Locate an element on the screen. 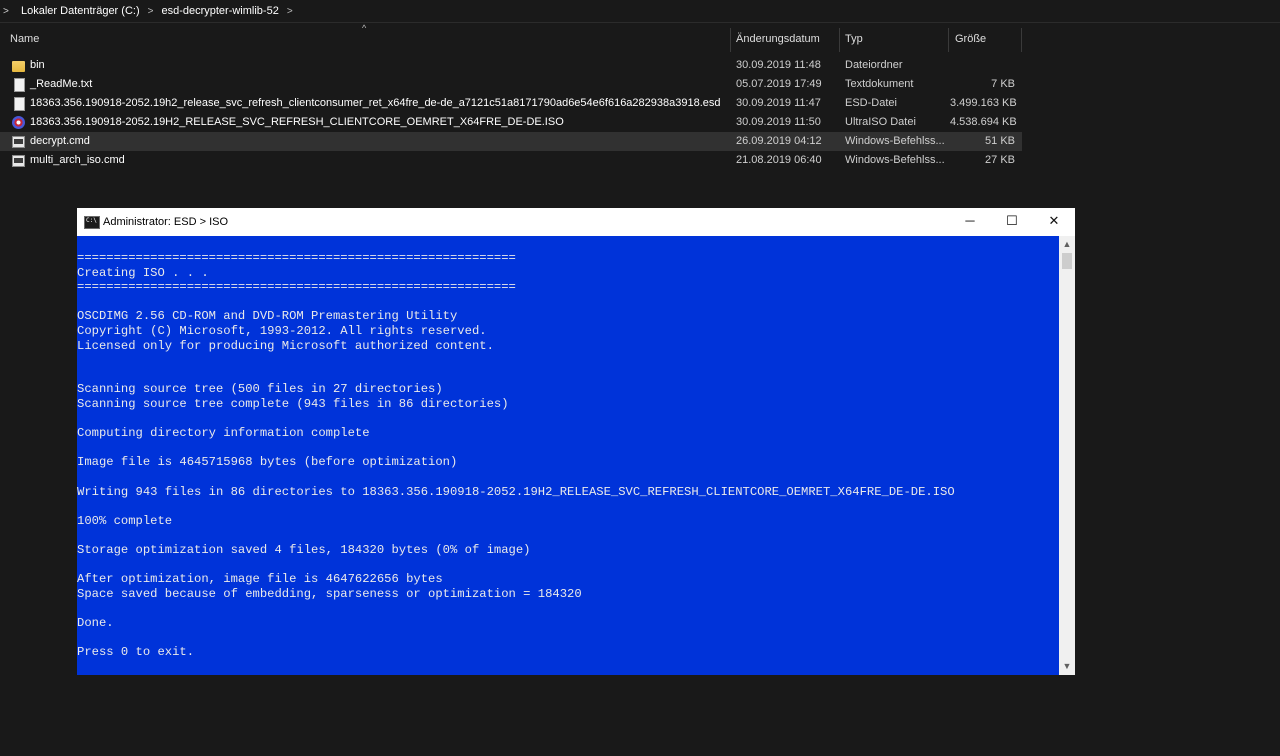 The height and width of the screenshot is (756, 1280). column-header-type: Typ is located at coordinates (854, 39).